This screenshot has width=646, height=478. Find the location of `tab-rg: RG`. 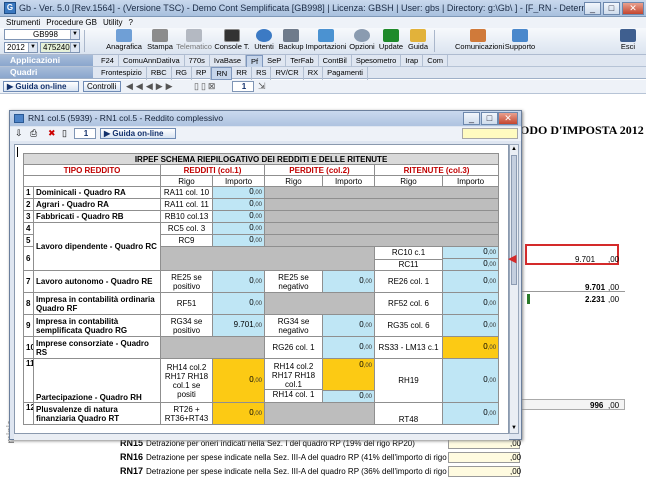

tab-rg: RG is located at coordinates (182, 73).